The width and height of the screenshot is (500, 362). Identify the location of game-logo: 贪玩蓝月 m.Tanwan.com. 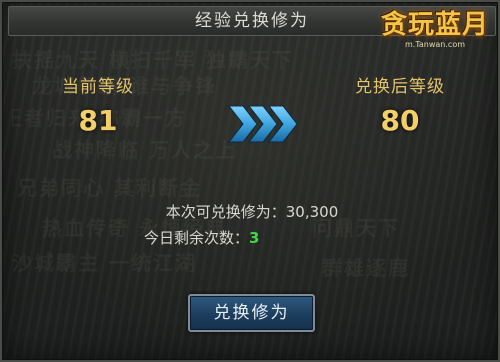
(435, 29).